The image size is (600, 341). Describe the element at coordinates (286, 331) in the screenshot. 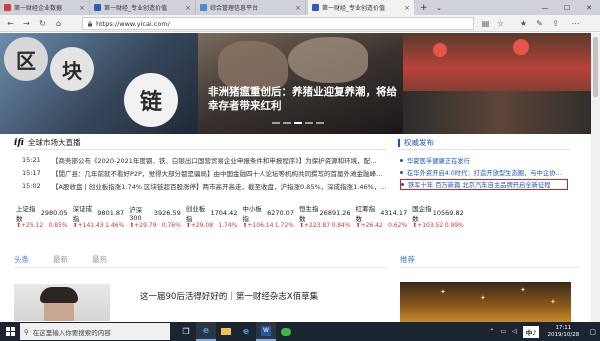

I see `wechat-icon` at that location.